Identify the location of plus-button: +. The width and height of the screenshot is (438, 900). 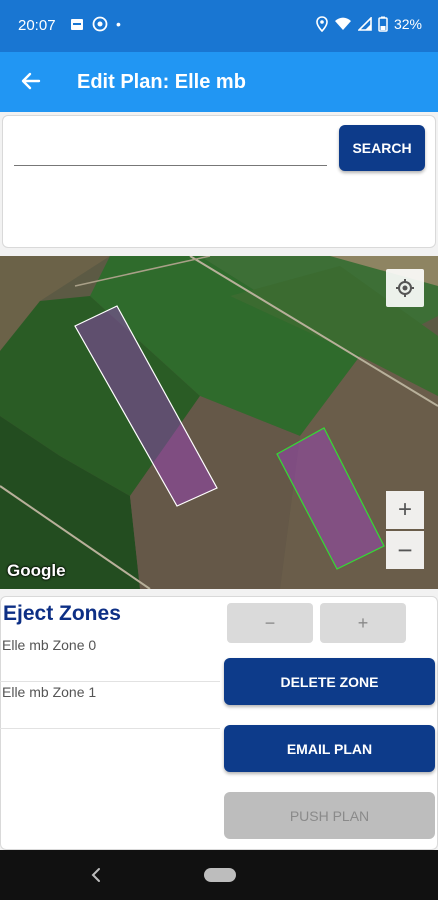
(363, 623).